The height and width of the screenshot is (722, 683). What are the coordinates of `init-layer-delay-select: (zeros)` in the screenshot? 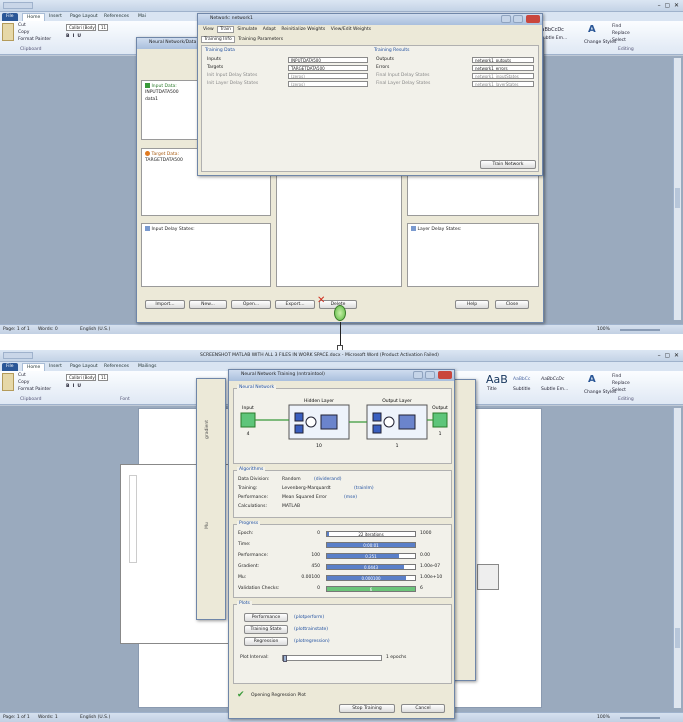 It's located at (328, 84).